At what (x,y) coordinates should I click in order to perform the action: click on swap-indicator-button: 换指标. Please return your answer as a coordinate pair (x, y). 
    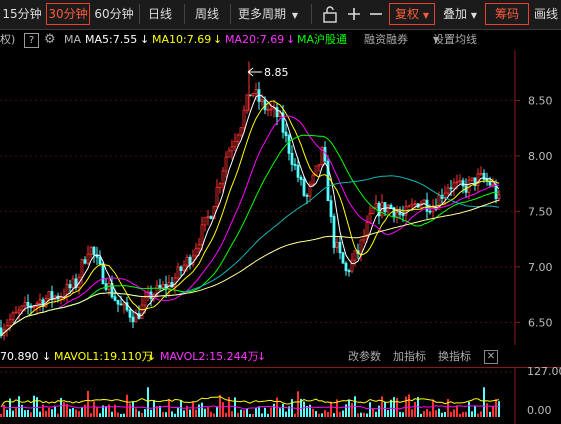
    Looking at the image, I should click on (454, 357).